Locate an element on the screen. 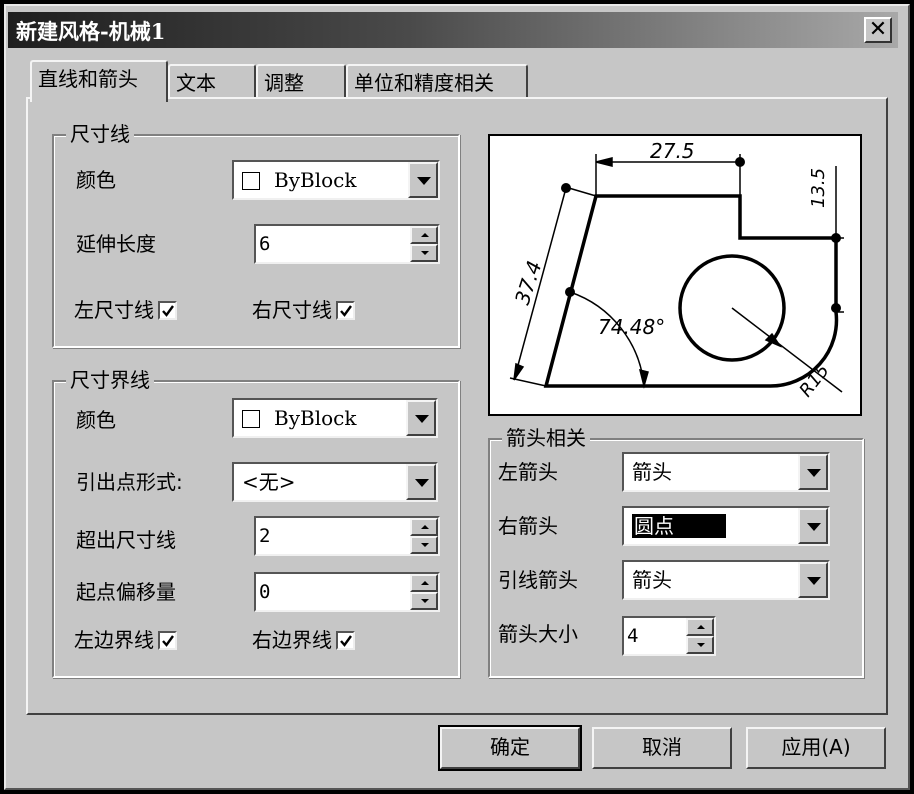  left-extline-checkbox is located at coordinates (167, 640).